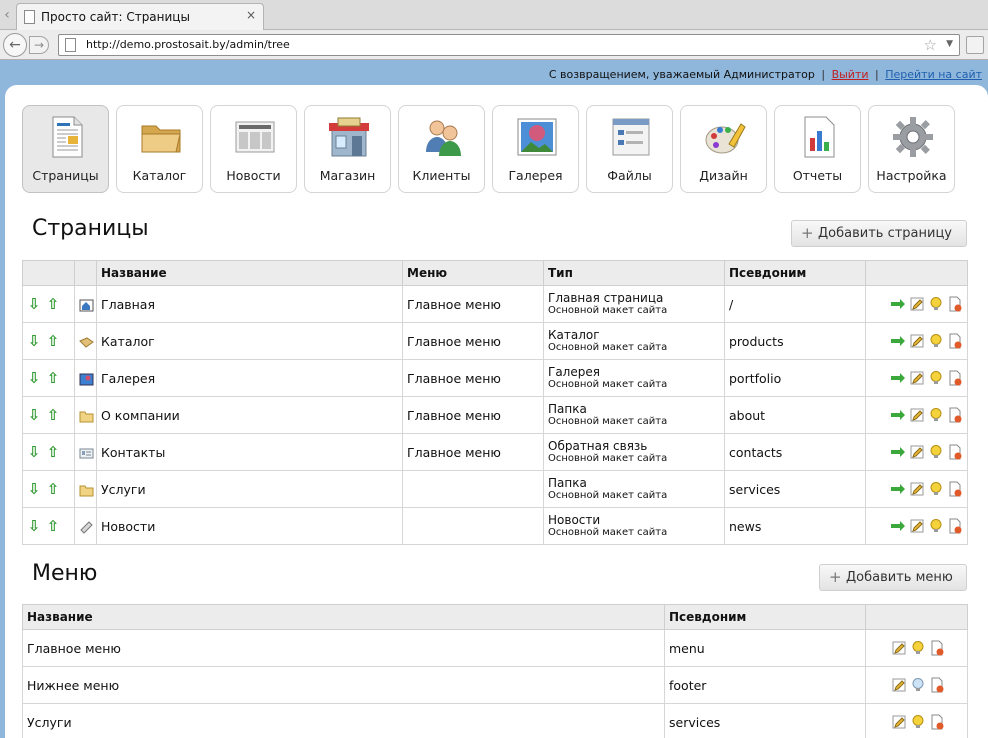 The width and height of the screenshot is (988, 738). What do you see at coordinates (893, 577) in the screenshot?
I see `add-menu-button: + Добавить меню` at bounding box center [893, 577].